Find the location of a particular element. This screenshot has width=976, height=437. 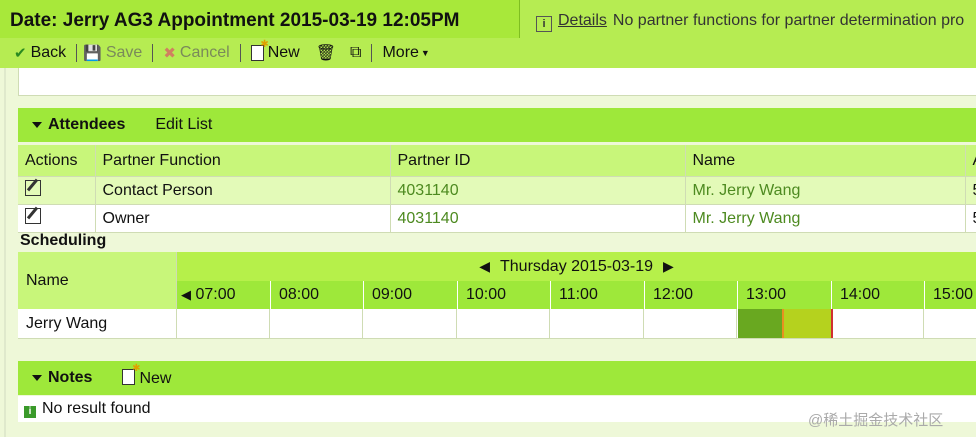

appointment-block is located at coordinates (807, 323).